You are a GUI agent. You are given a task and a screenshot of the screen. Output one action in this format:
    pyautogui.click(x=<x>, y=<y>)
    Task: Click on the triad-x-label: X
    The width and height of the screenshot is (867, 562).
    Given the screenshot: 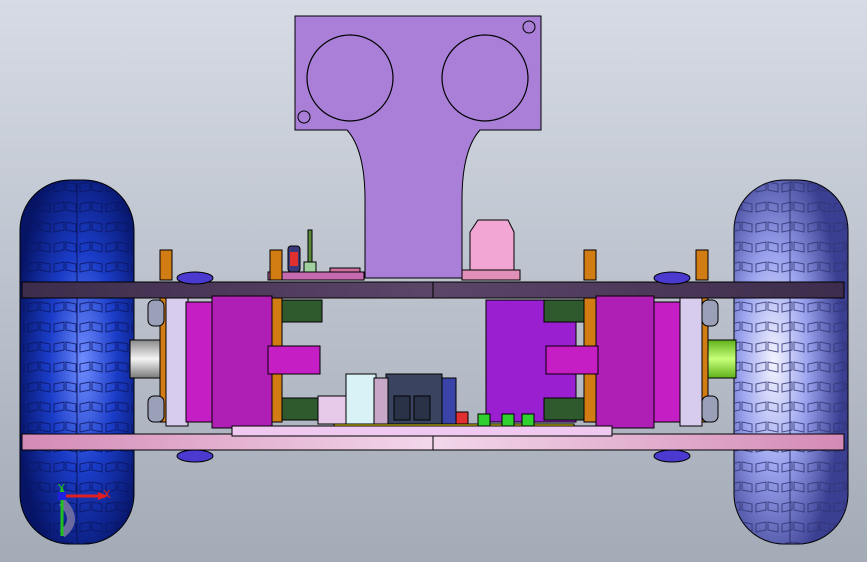 What is the action you would take?
    pyautogui.click(x=107, y=494)
    